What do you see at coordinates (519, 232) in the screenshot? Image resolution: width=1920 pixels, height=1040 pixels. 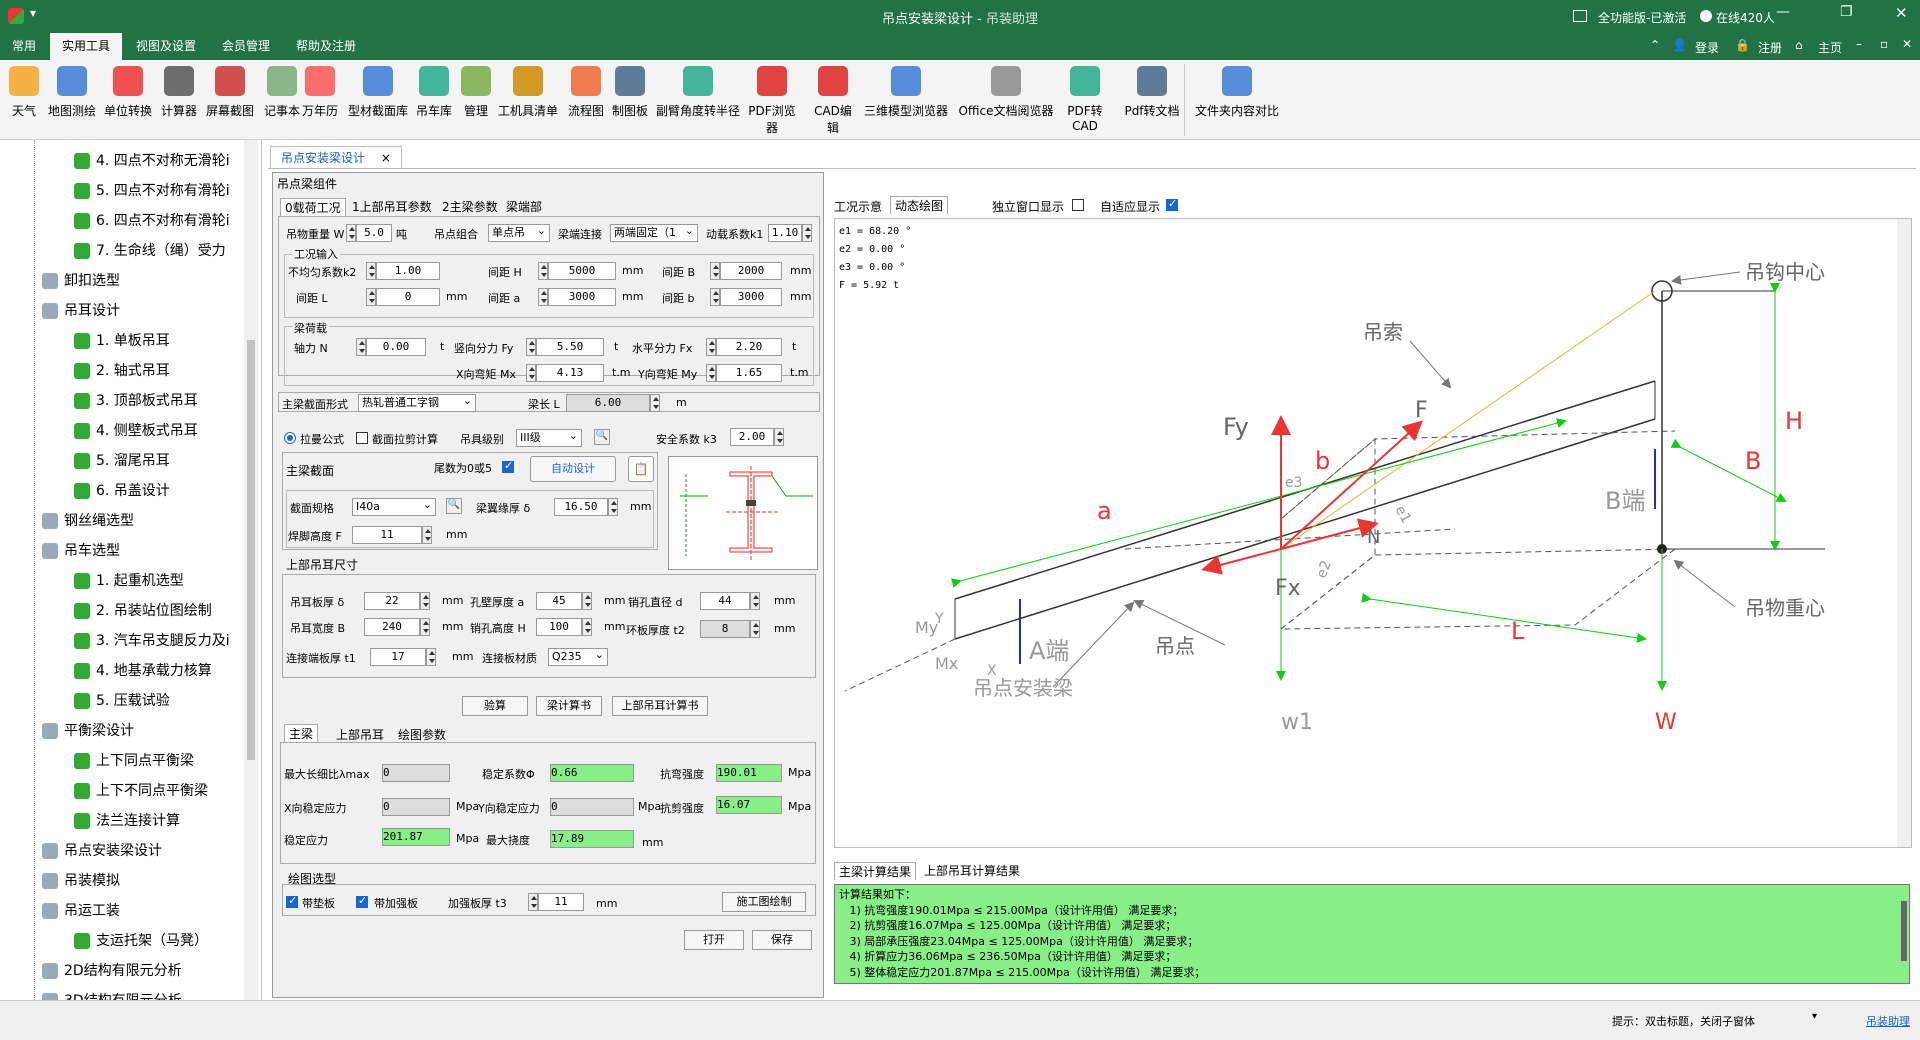 I see `combo-select: 单点吊` at bounding box center [519, 232].